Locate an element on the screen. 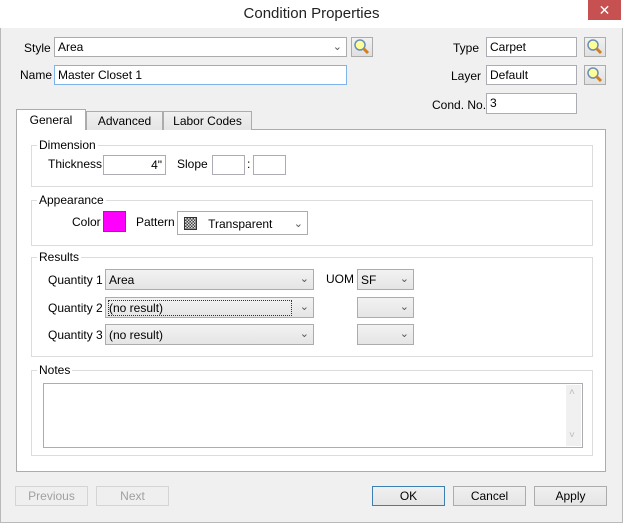  cond-no-label: Cond. No. is located at coordinates (459, 105).